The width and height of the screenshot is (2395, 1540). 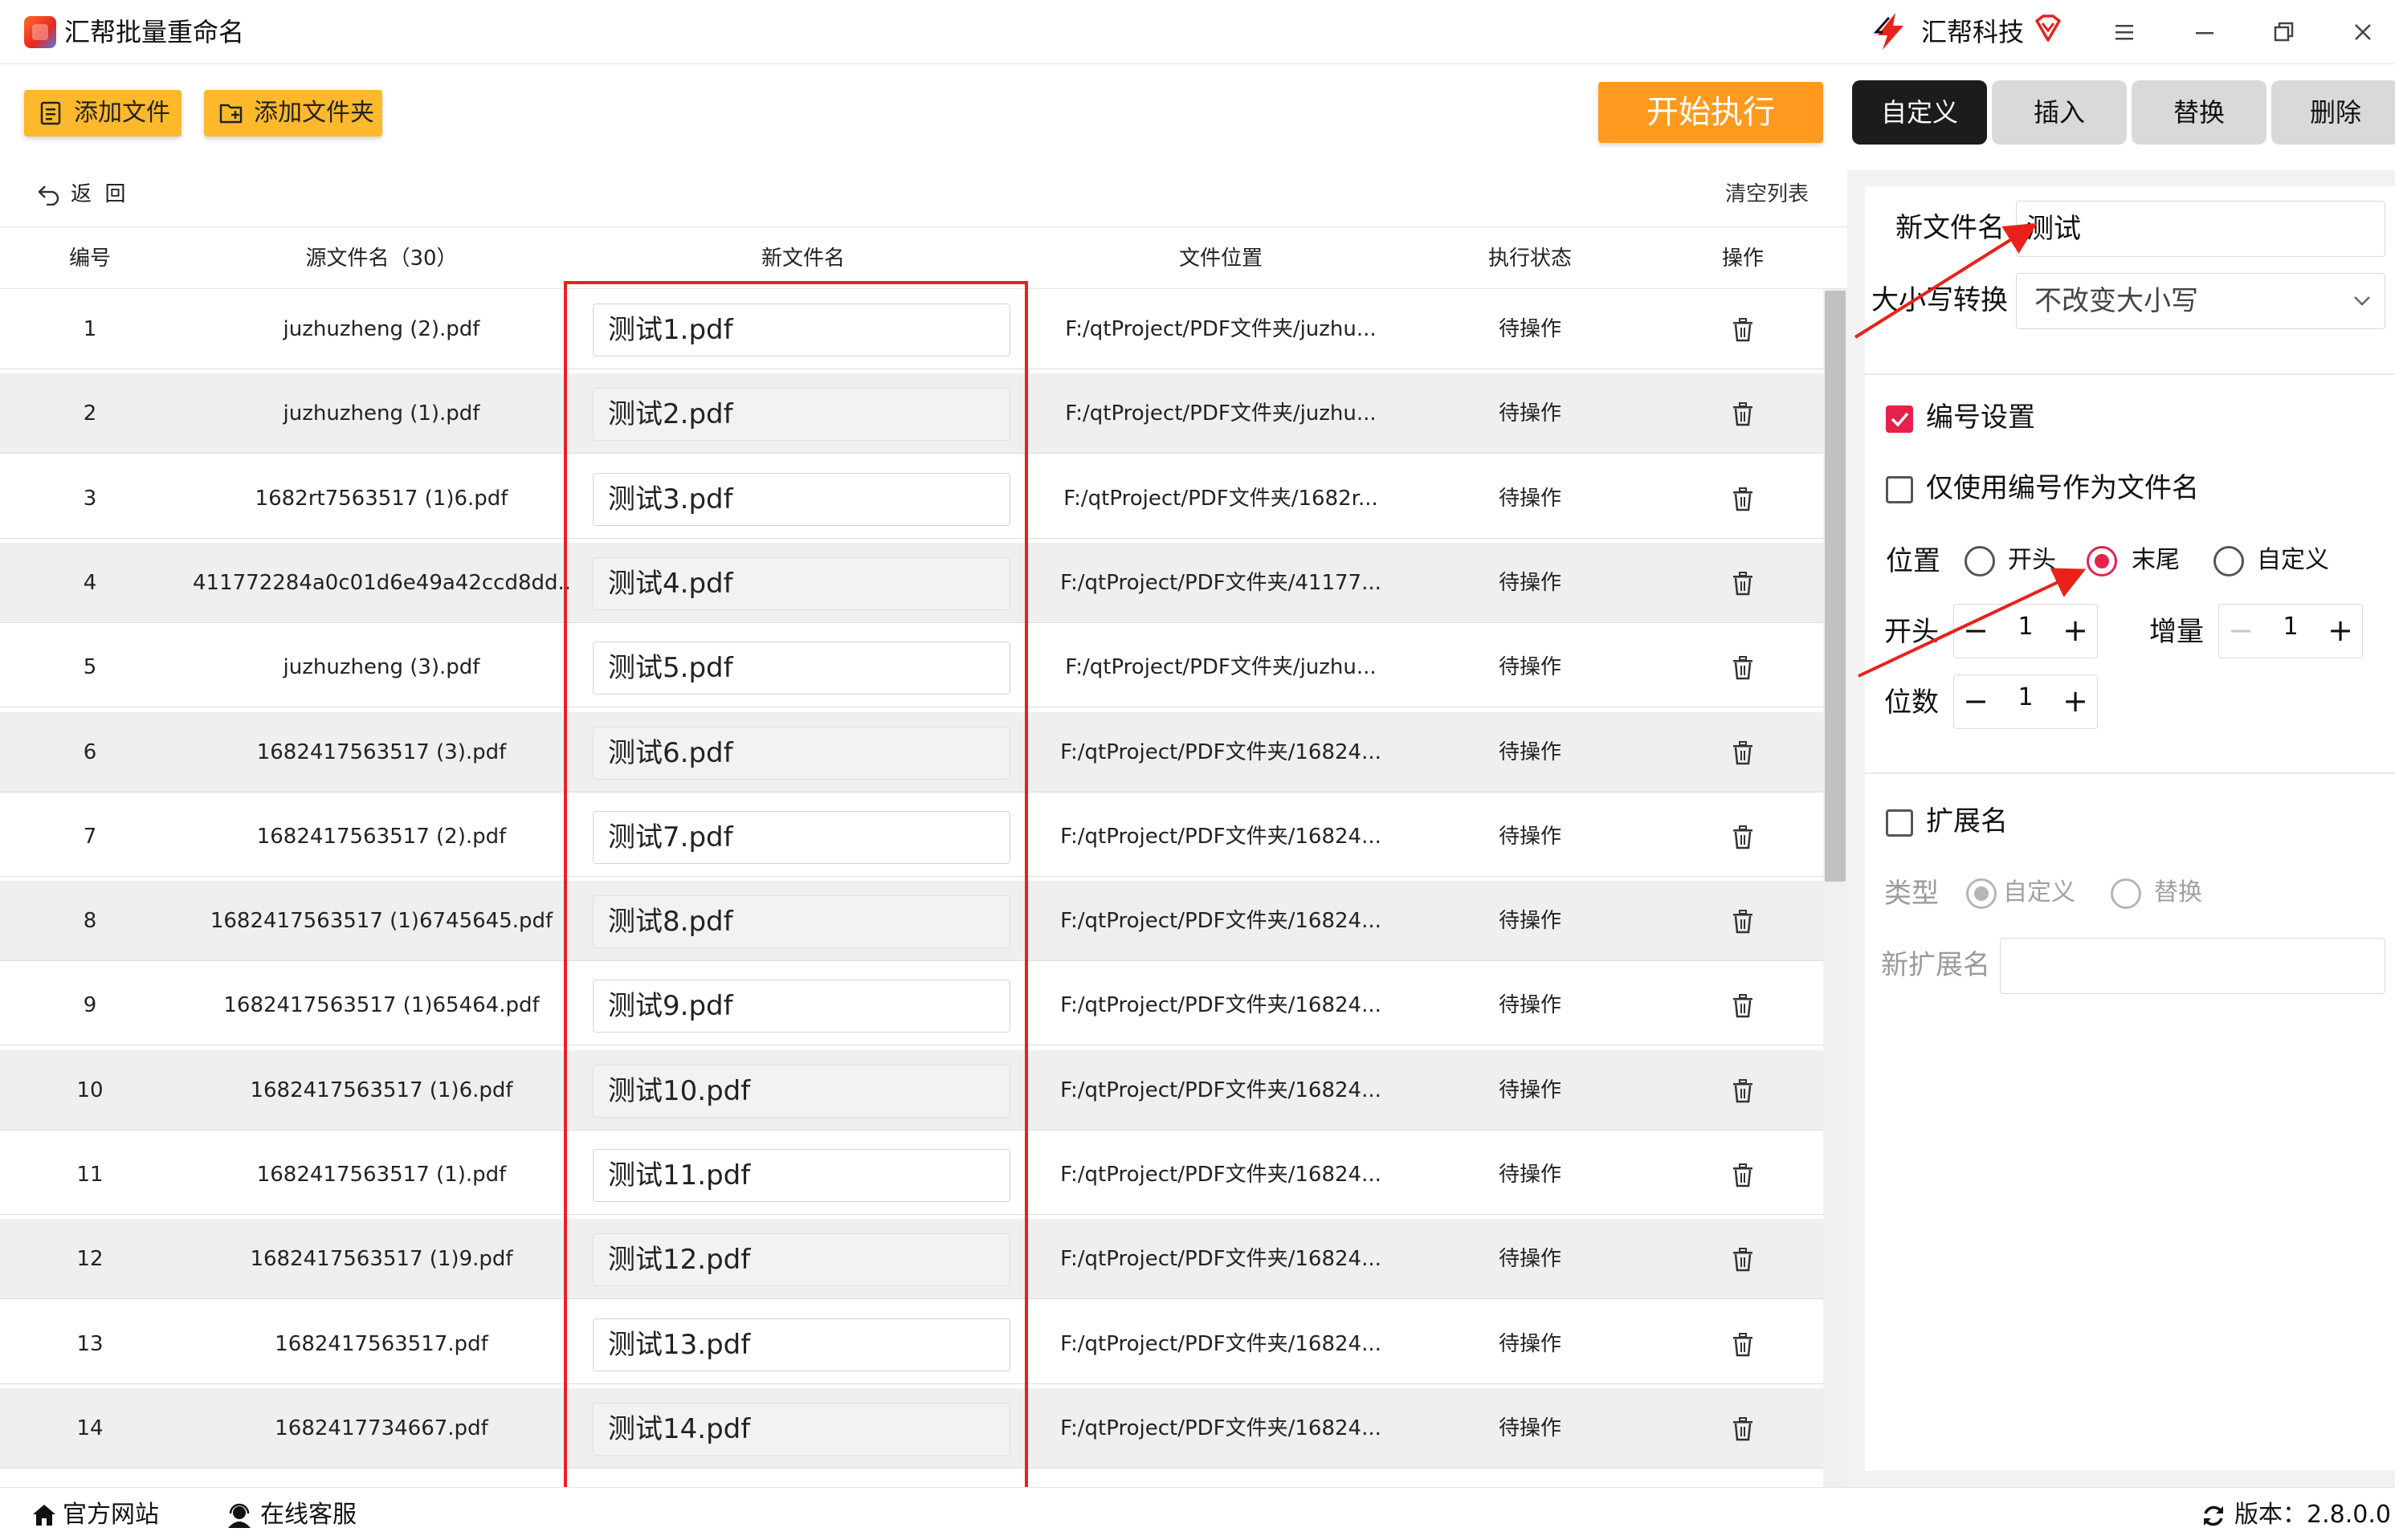 What do you see at coordinates (2333, 112) in the screenshot?
I see `tab-delete: 删除` at bounding box center [2333, 112].